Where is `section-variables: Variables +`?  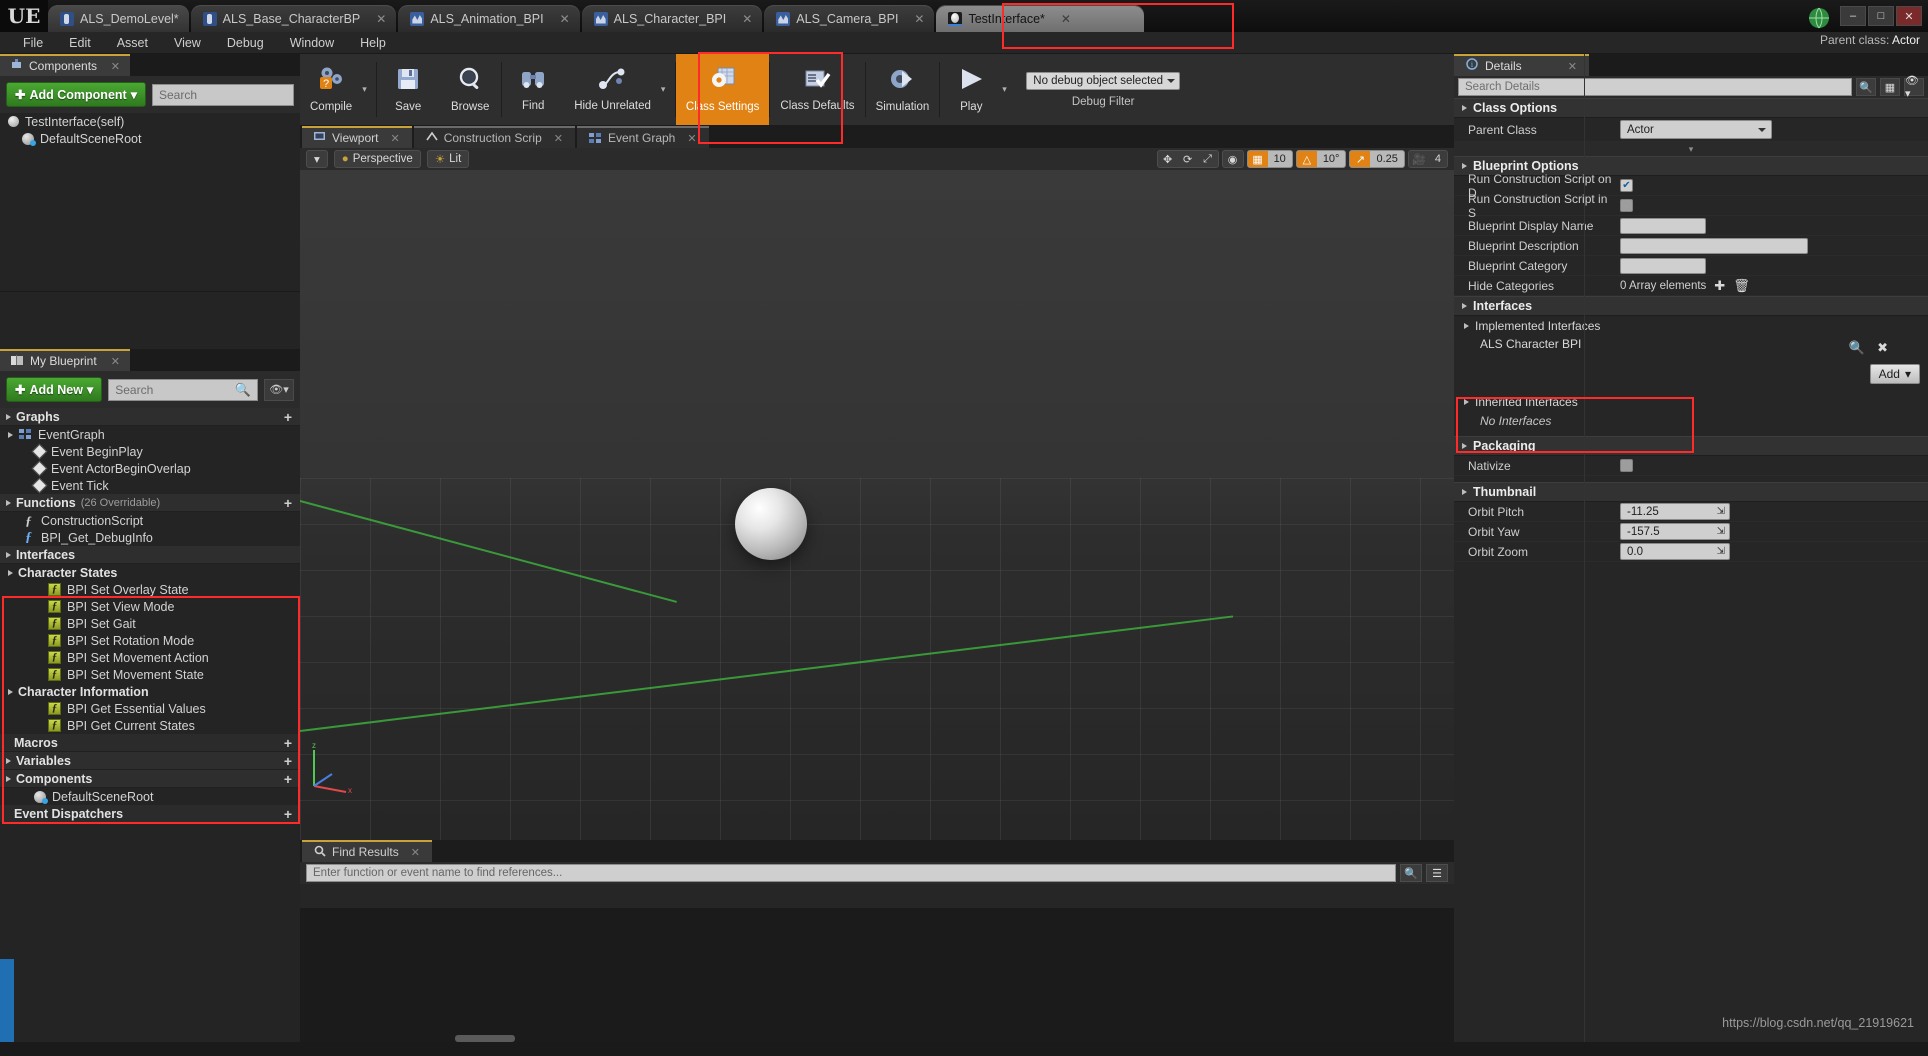 section-variables: Variables + is located at coordinates (150, 761).